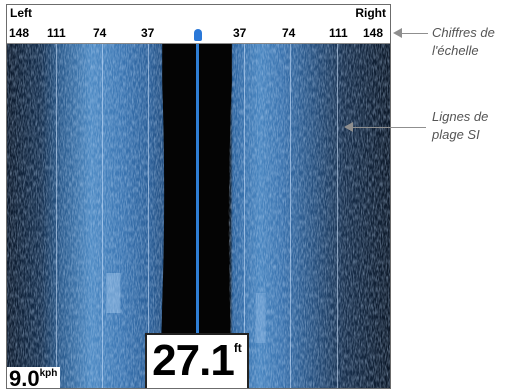  I want to click on callout-text-line: l'échelle, so click(455, 50).